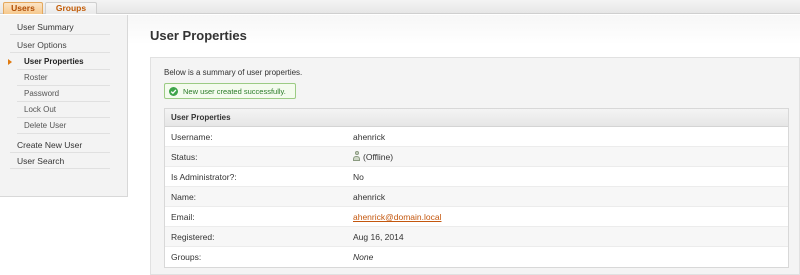  Describe the element at coordinates (369, 197) in the screenshot. I see `row-value-name: ahenrick` at that location.